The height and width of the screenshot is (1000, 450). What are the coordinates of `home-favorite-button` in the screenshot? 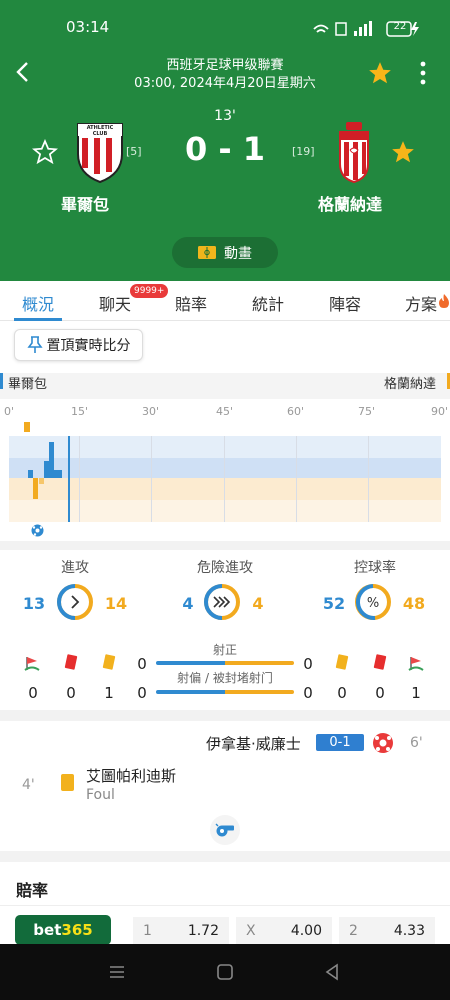 It's located at (45, 152).